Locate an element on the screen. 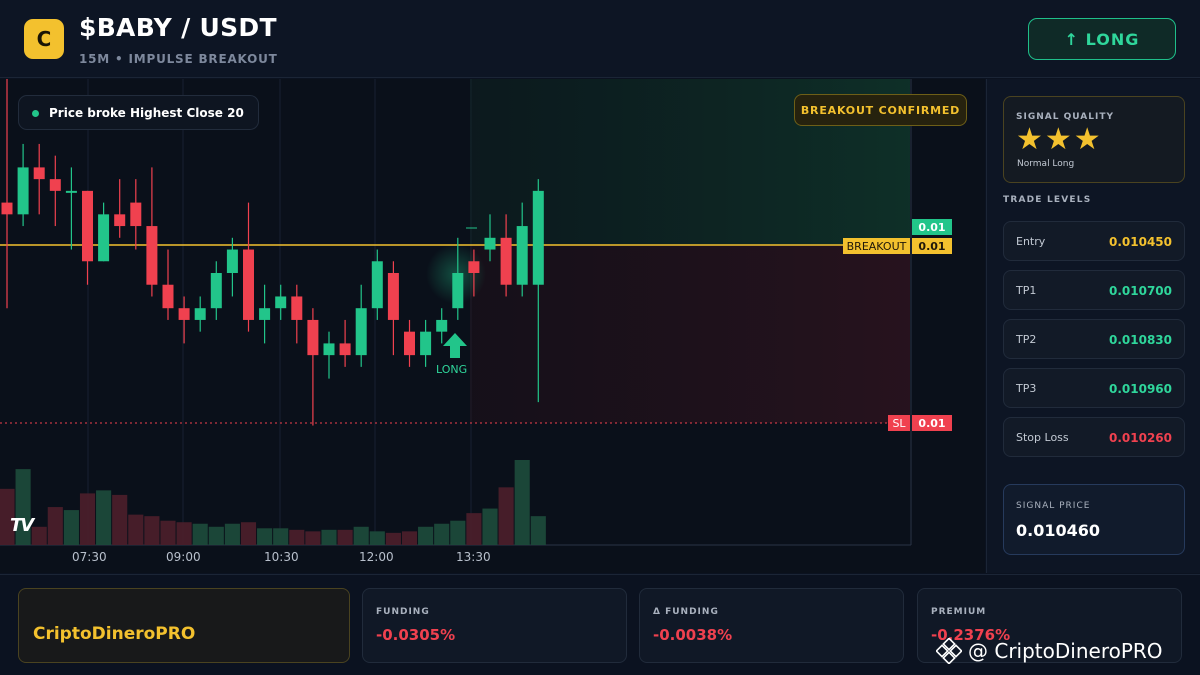 The image size is (1200, 675). brand-name: CriptoDineroPRO is located at coordinates (114, 634).